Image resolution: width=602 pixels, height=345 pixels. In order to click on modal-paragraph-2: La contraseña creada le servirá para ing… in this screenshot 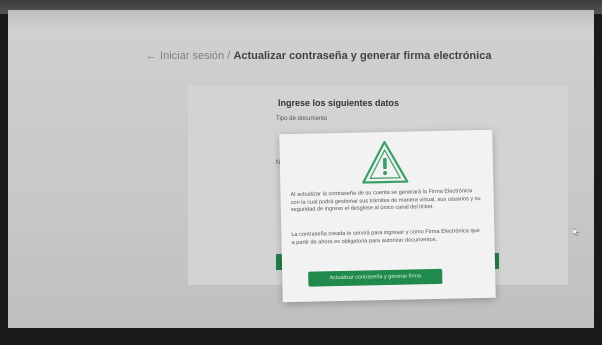, I will do `click(385, 237)`.